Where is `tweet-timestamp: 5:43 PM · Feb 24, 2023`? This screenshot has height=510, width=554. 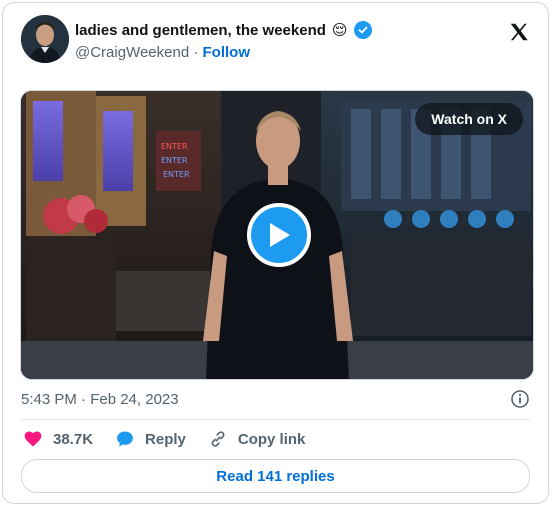
tweet-timestamp: 5:43 PM · Feb 24, 2023 is located at coordinates (100, 399).